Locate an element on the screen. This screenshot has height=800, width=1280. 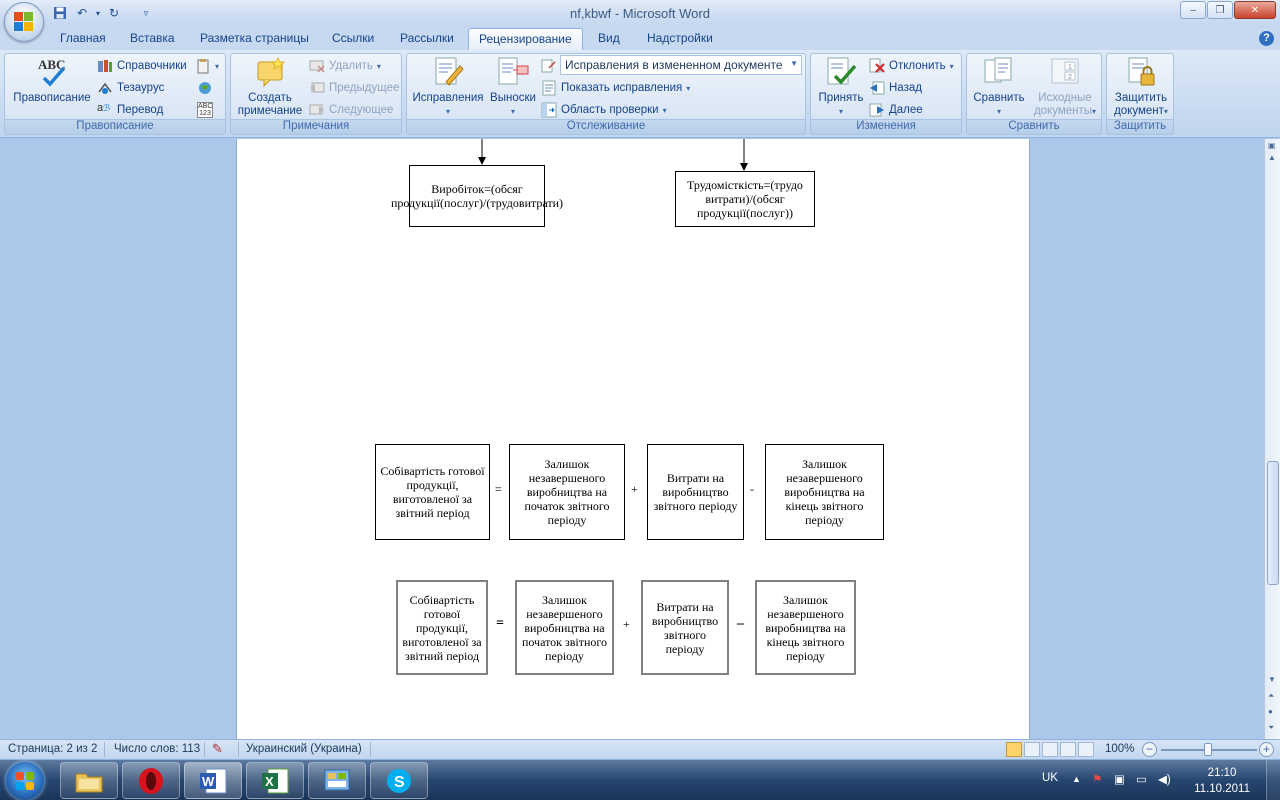
language-bar: UK is located at coordinates (1050, 778).